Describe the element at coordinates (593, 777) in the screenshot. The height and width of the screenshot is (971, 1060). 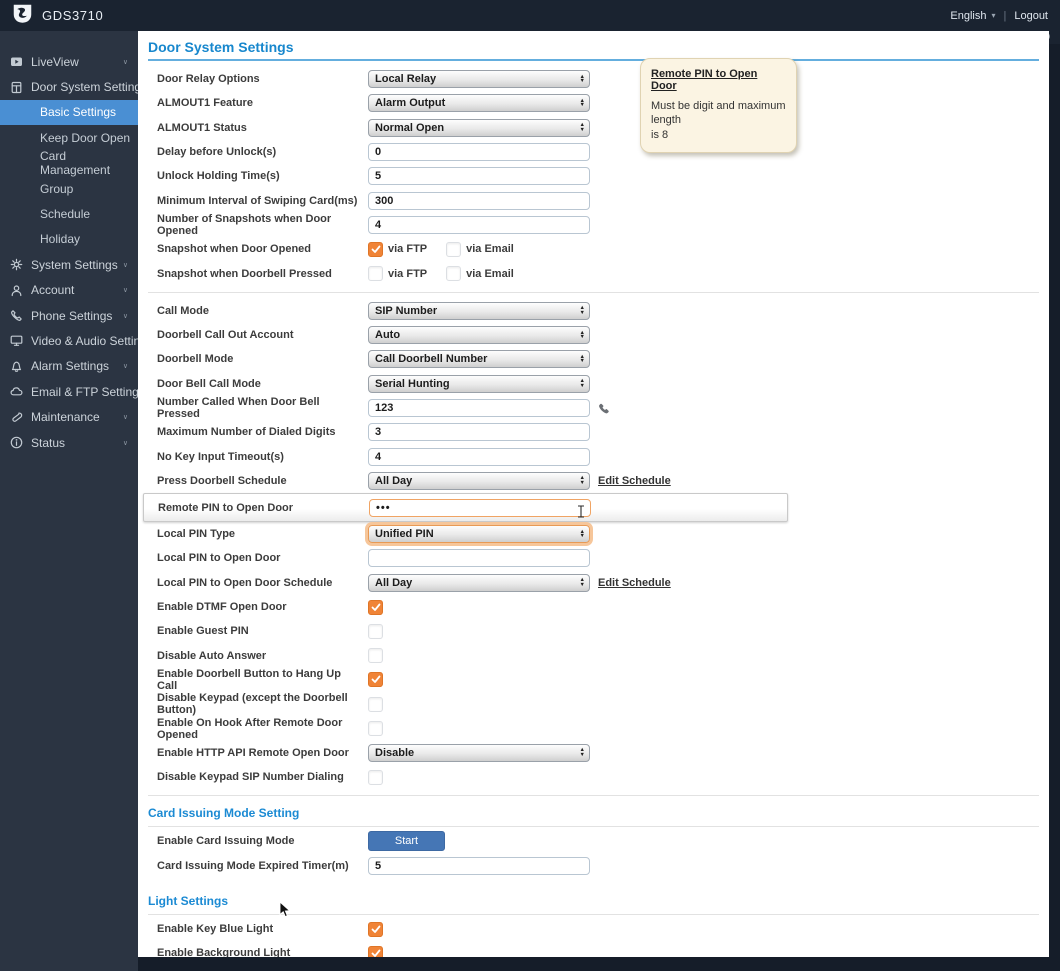
I see `setting-row-disable-keypad-sip-number-dialing: Disable Keypad SIP Number Dialing` at that location.